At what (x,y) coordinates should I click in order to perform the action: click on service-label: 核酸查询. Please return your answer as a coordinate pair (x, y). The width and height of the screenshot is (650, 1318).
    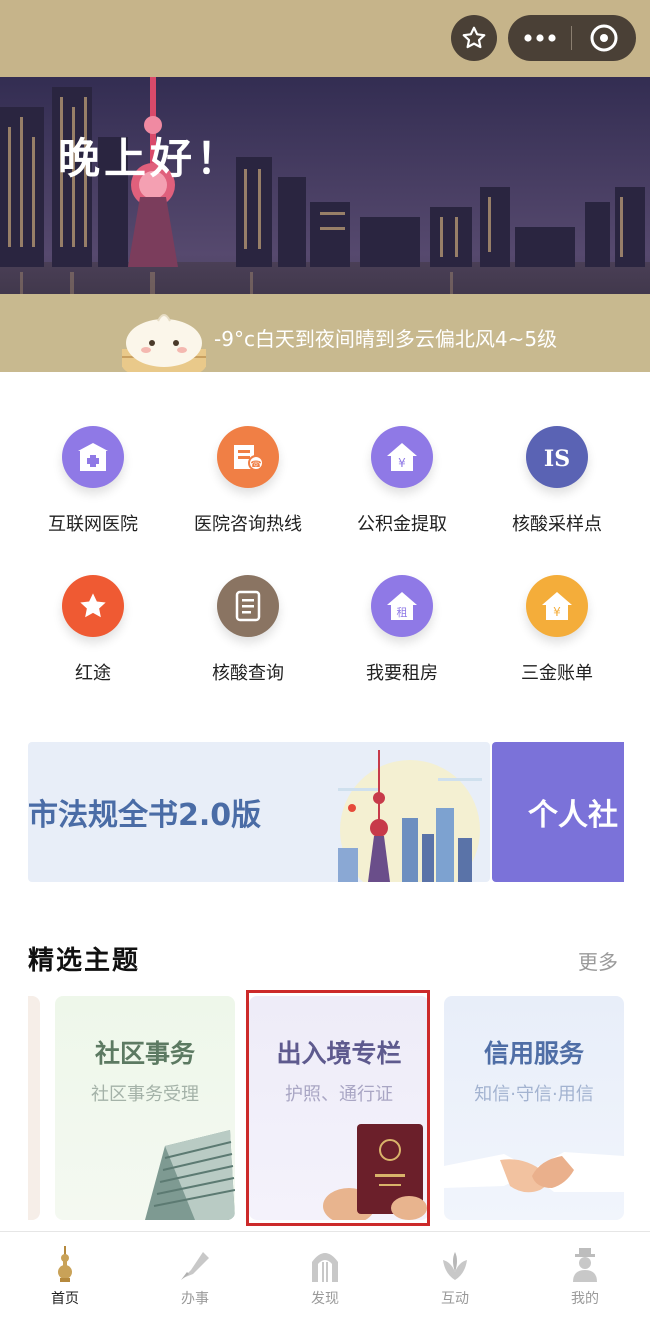
    Looking at the image, I should click on (248, 673).